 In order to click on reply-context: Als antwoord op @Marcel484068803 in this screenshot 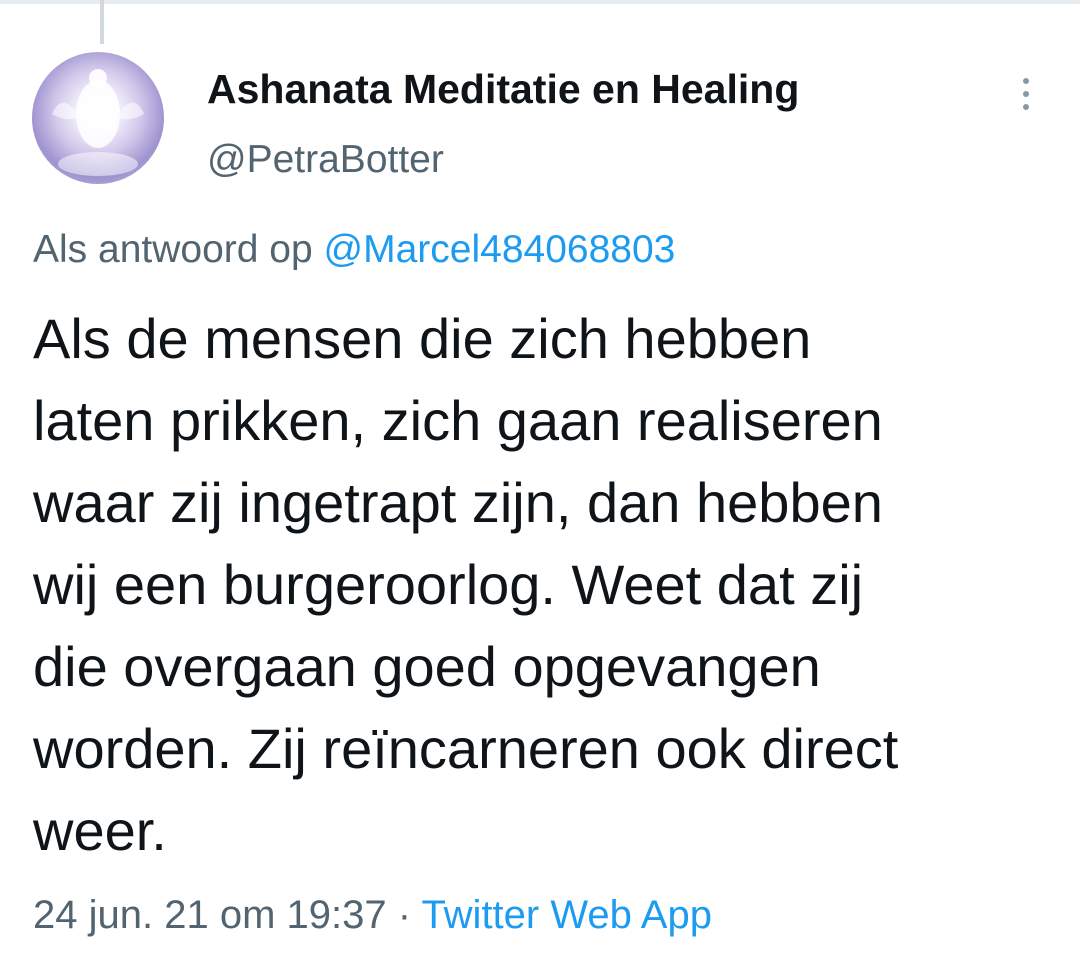, I will do `click(354, 250)`.